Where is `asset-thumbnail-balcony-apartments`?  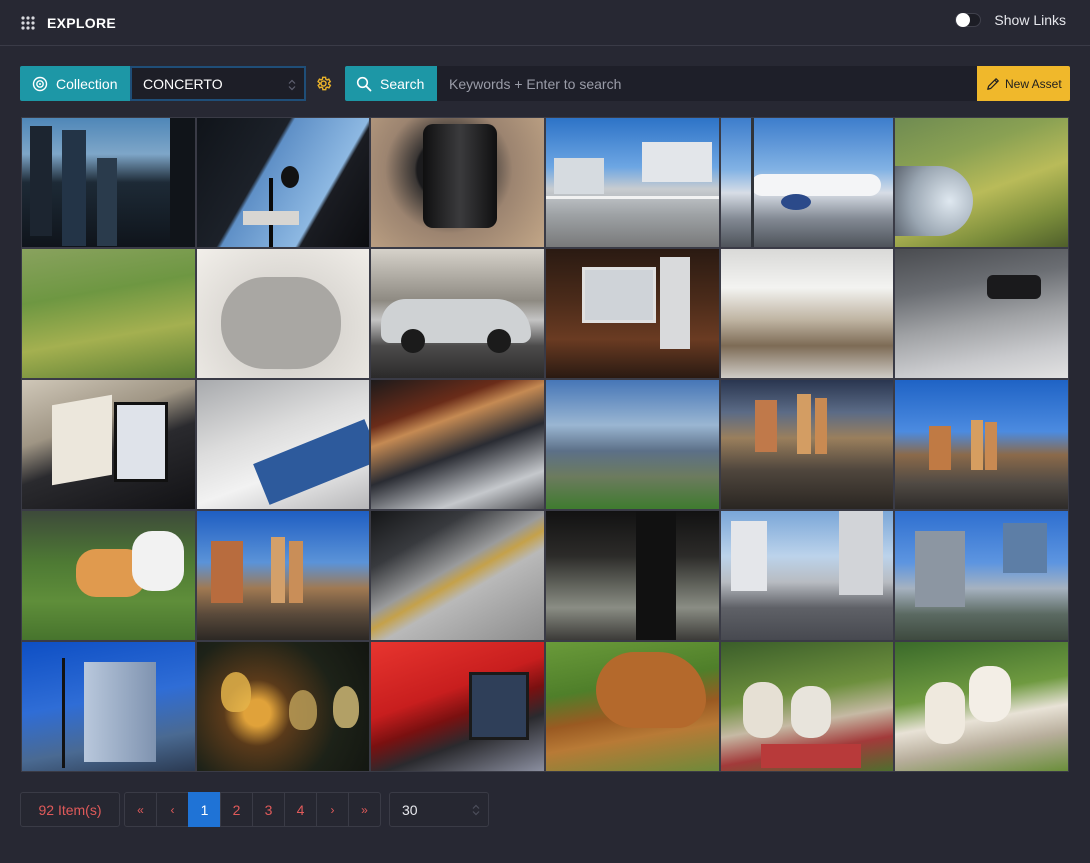
asset-thumbnail-balcony-apartments is located at coordinates (632, 182).